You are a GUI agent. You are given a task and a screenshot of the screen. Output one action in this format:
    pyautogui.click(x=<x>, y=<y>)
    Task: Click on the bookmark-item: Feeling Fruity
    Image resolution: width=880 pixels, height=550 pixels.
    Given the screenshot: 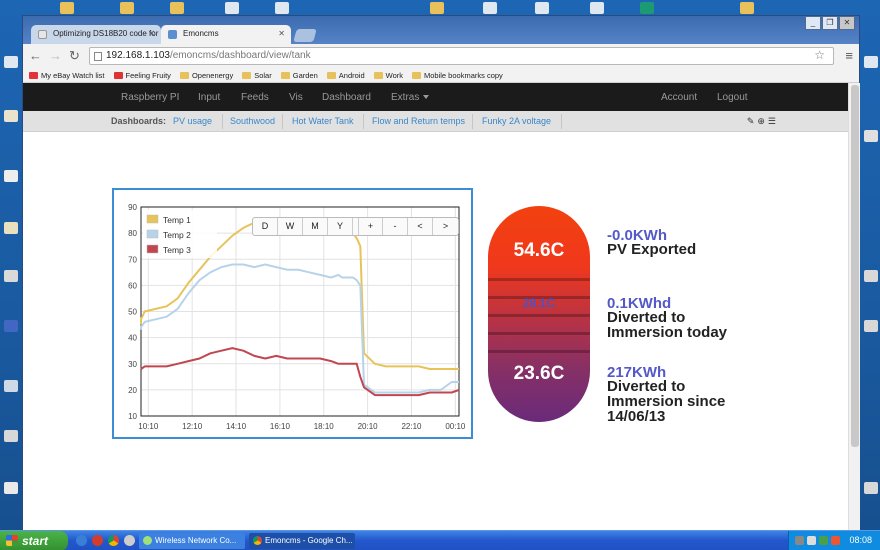 What is the action you would take?
    pyautogui.click(x=142, y=75)
    